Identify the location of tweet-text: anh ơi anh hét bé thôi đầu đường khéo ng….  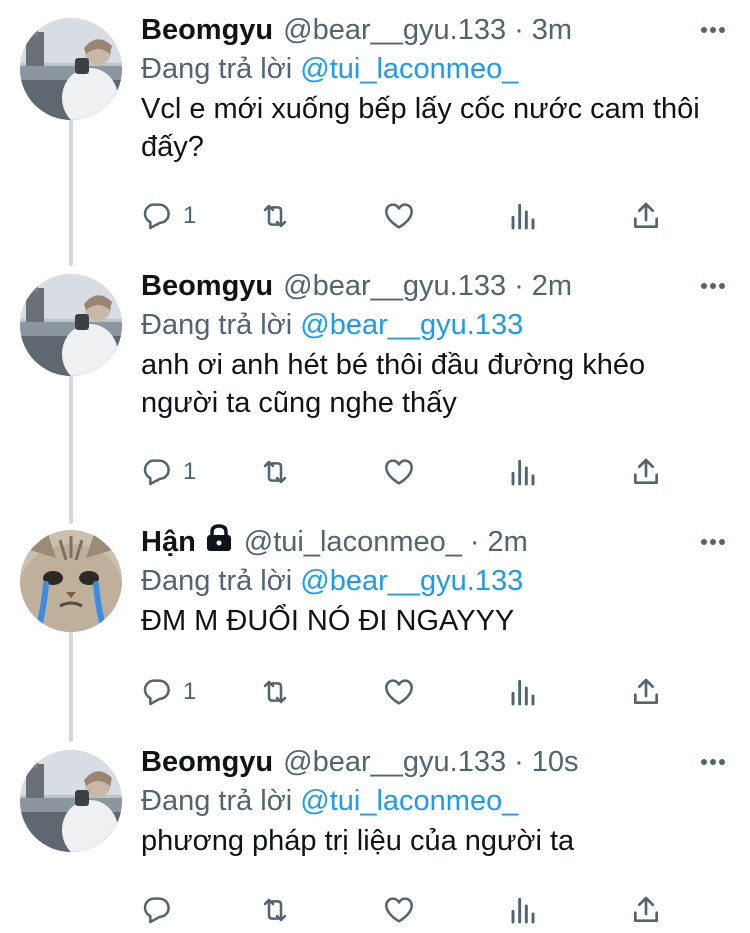
(393, 384).